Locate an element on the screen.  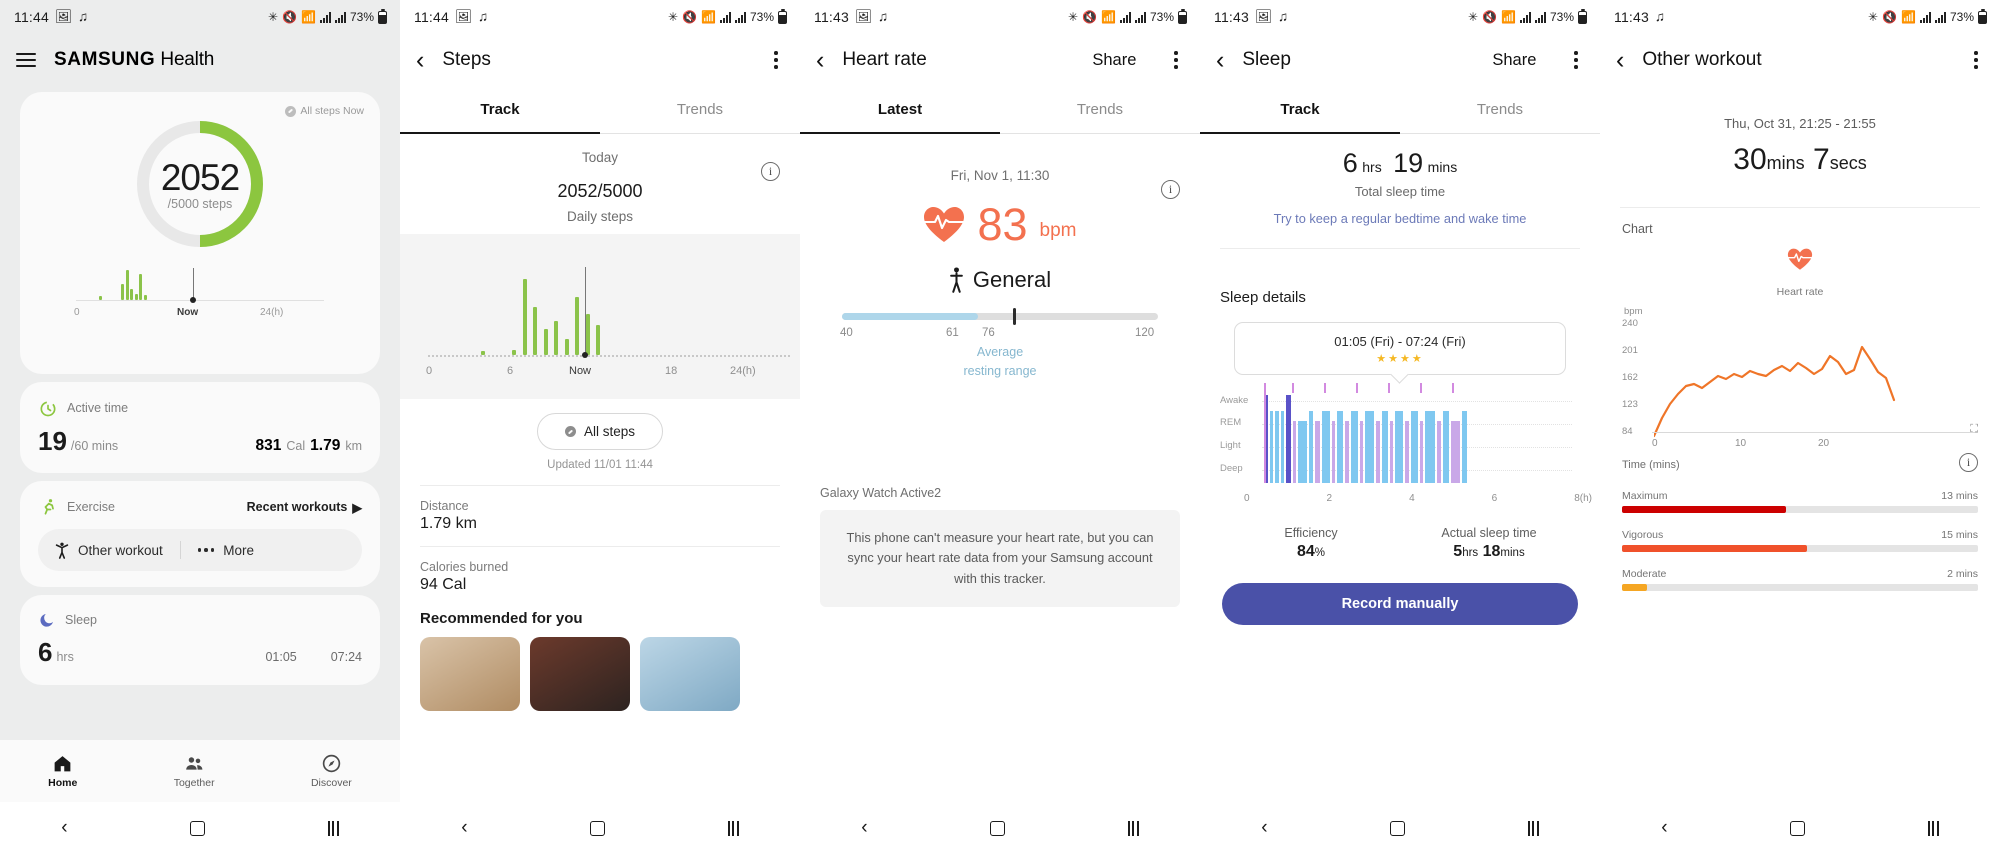
sleep-total-hours-unit: hrs is located at coordinates (1372, 167).